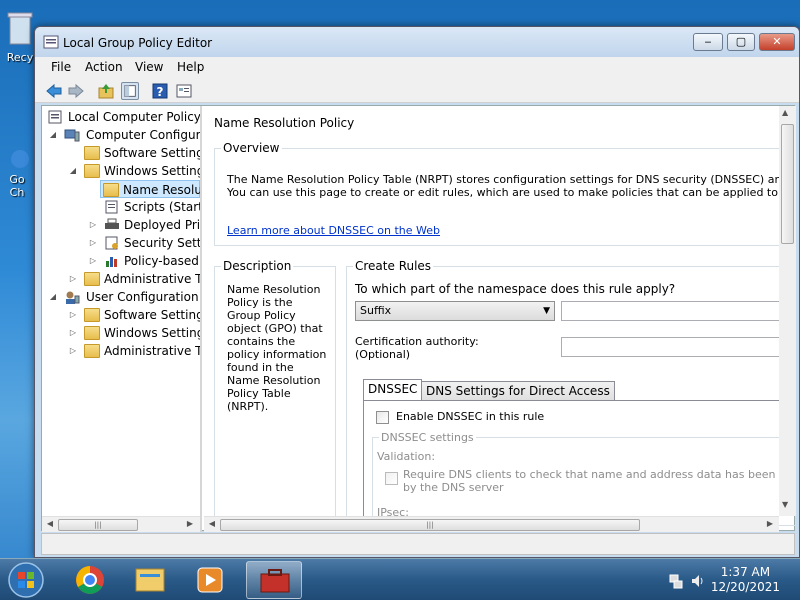 Image resolution: width=800 pixels, height=600 pixels. What do you see at coordinates (26, 580) in the screenshot?
I see `start-button-icon` at bounding box center [26, 580].